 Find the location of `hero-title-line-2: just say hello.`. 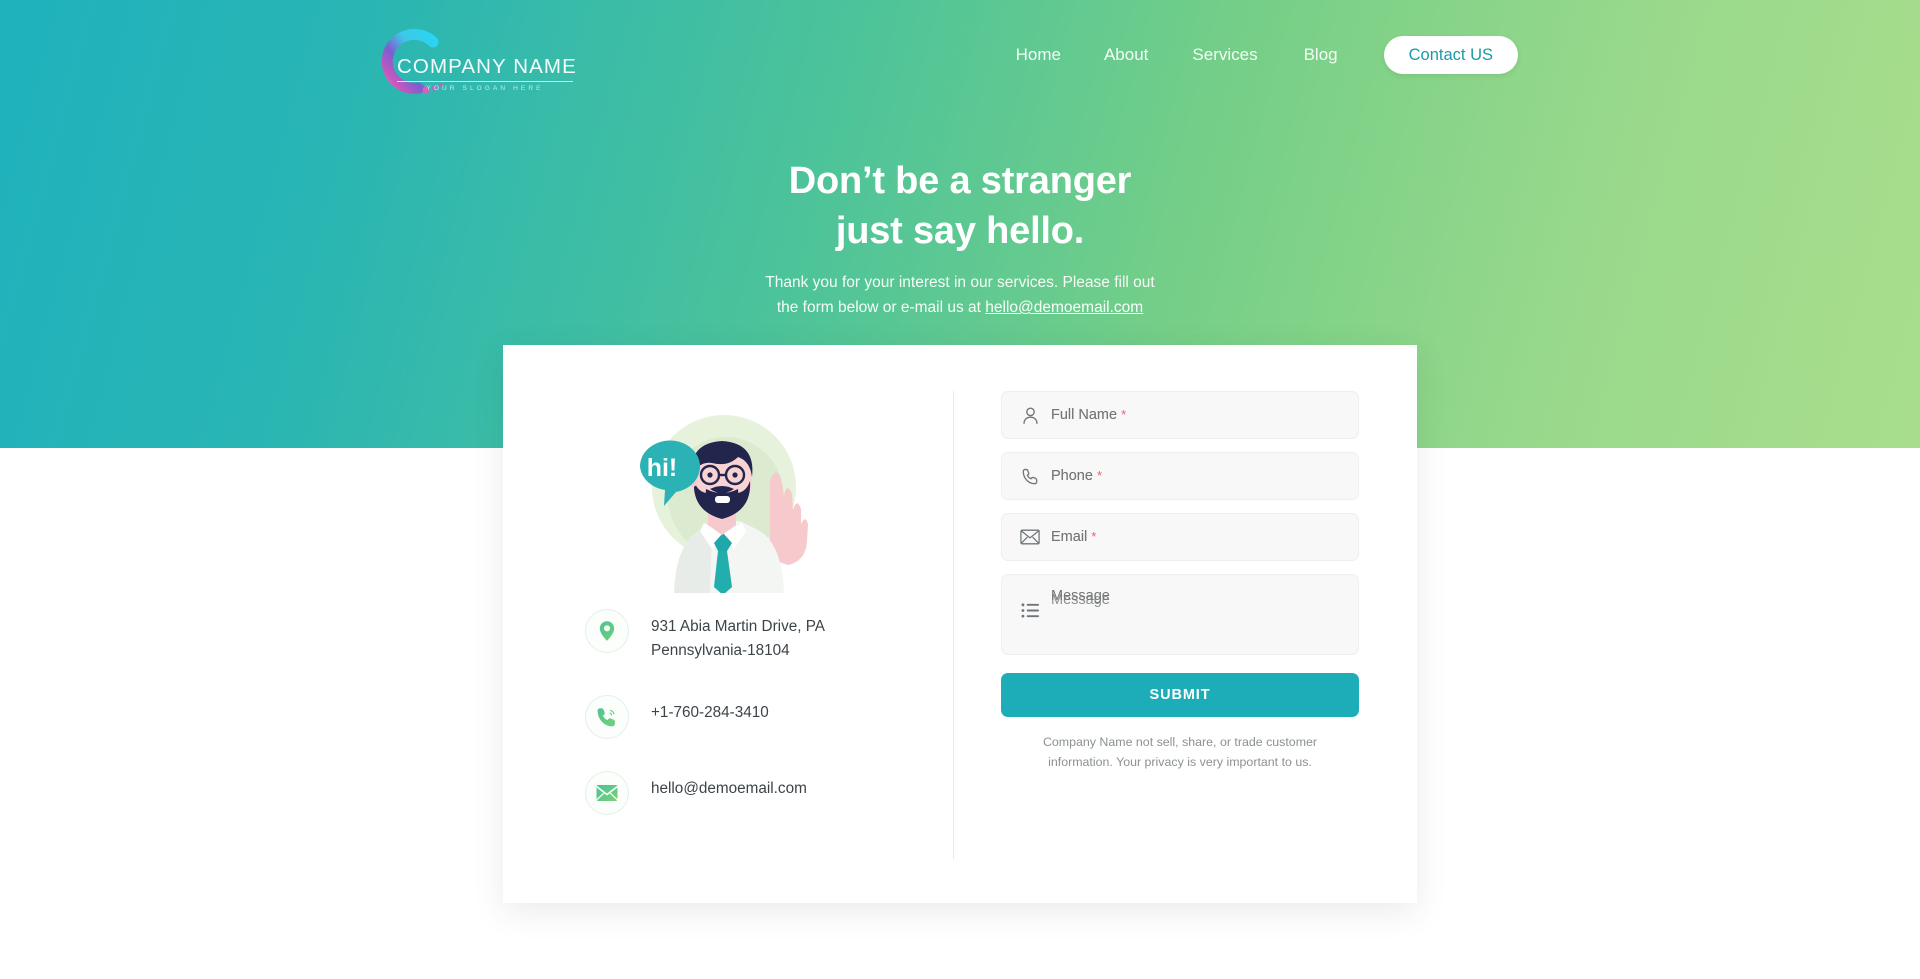

hero-title-line-2: just say hello. is located at coordinates (960, 230).